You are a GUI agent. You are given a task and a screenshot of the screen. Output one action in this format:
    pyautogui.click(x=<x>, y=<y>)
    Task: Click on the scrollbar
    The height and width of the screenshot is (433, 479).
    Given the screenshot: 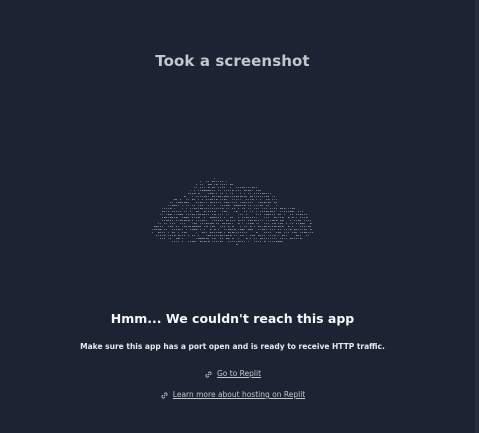 What is the action you would take?
    pyautogui.click(x=477, y=216)
    